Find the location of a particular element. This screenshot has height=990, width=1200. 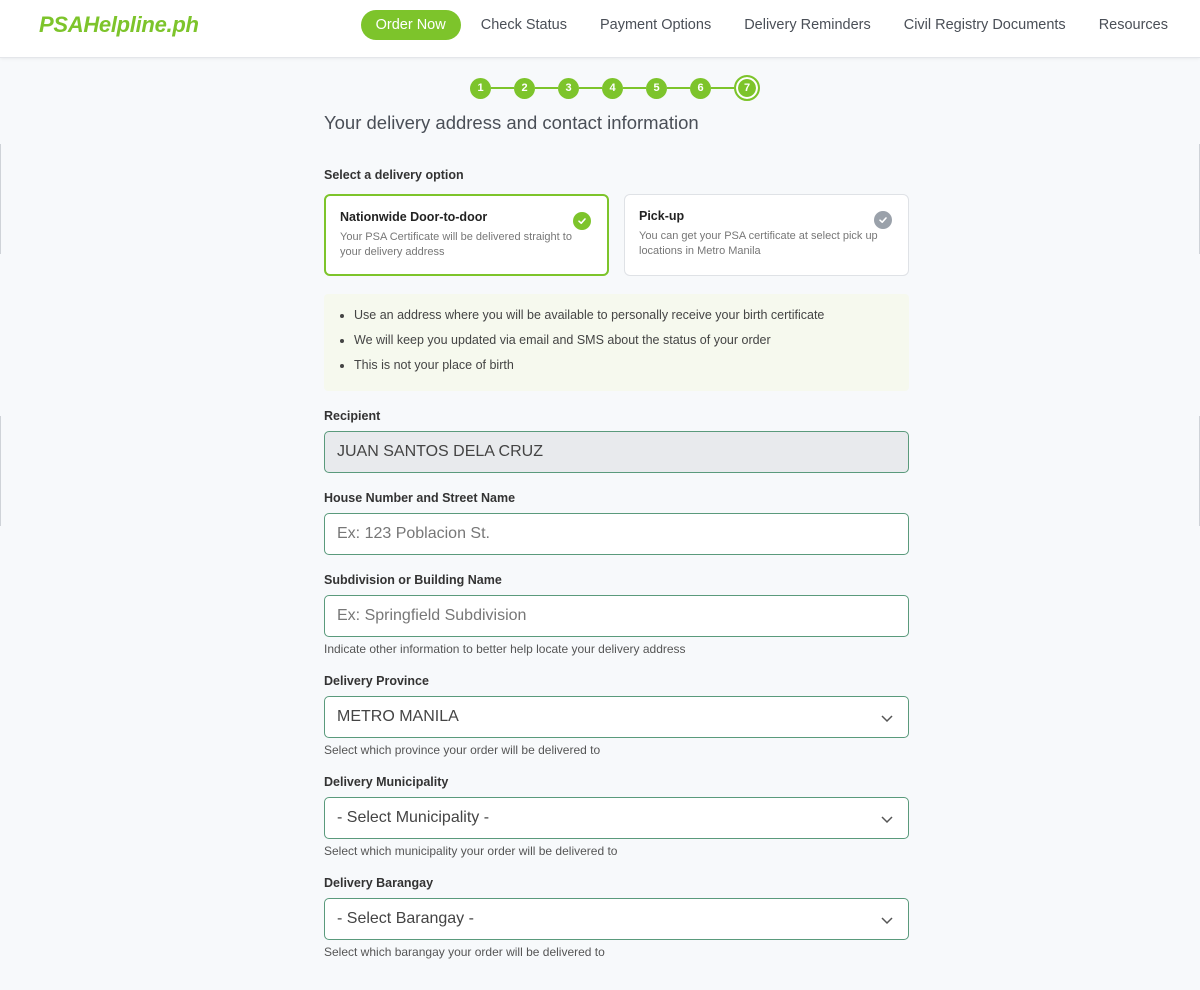

recipient-input: JUAN SANTOS DELA CRUZ is located at coordinates (616, 452).